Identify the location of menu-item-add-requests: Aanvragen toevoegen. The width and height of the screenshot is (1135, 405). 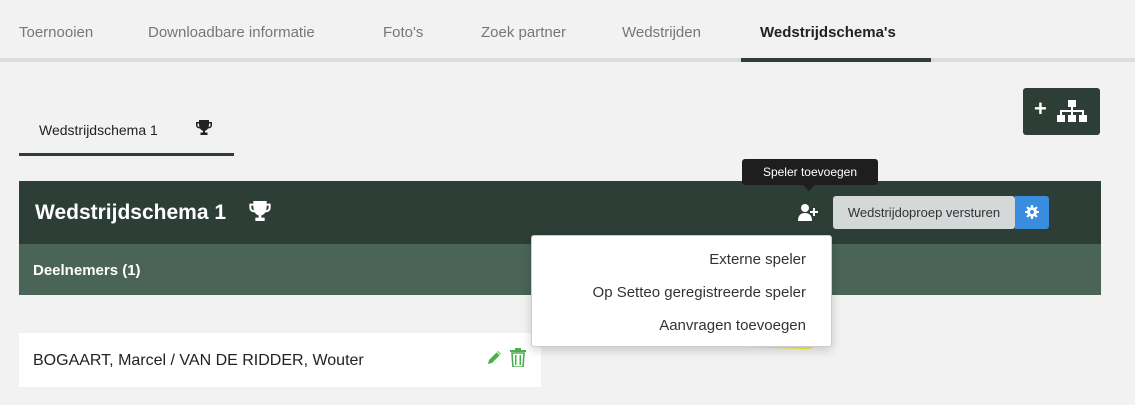
(732, 325).